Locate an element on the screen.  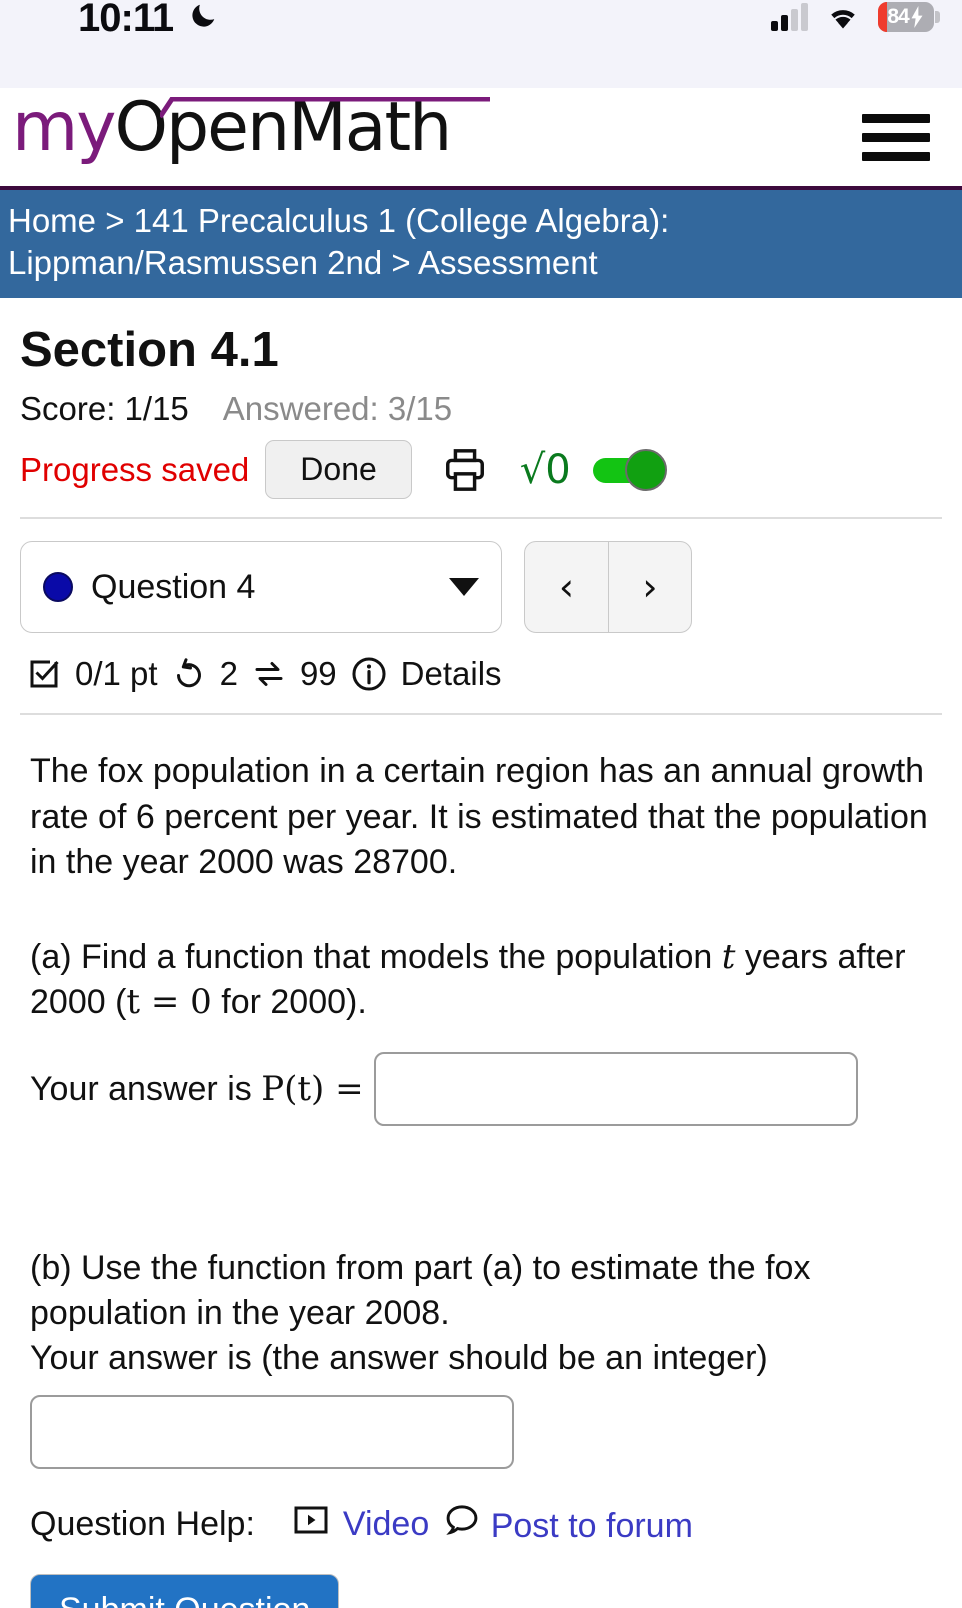
math-entry-toggle is located at coordinates (629, 469).